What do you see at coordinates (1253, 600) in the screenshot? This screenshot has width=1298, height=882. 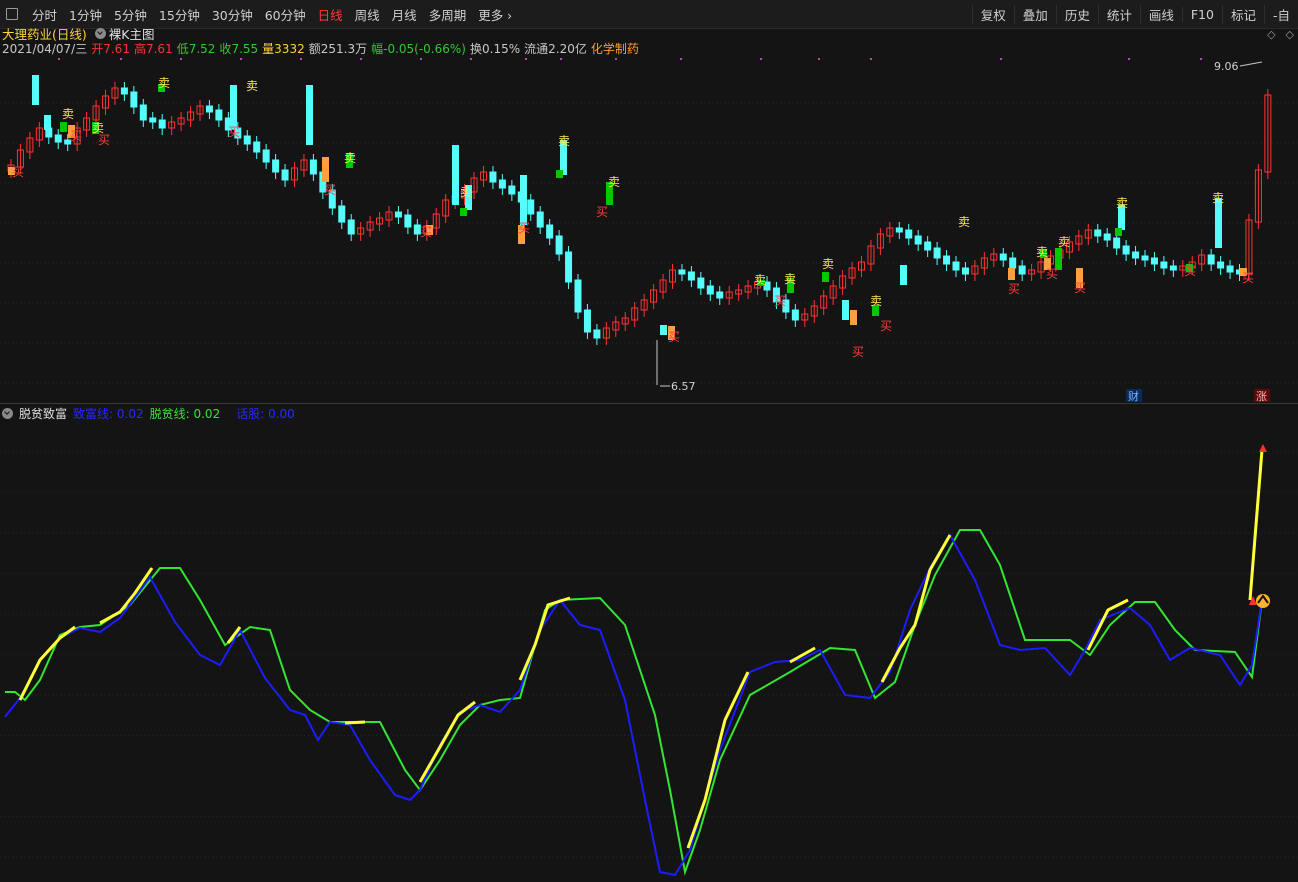 I see `up-arrow-icon` at bounding box center [1253, 600].